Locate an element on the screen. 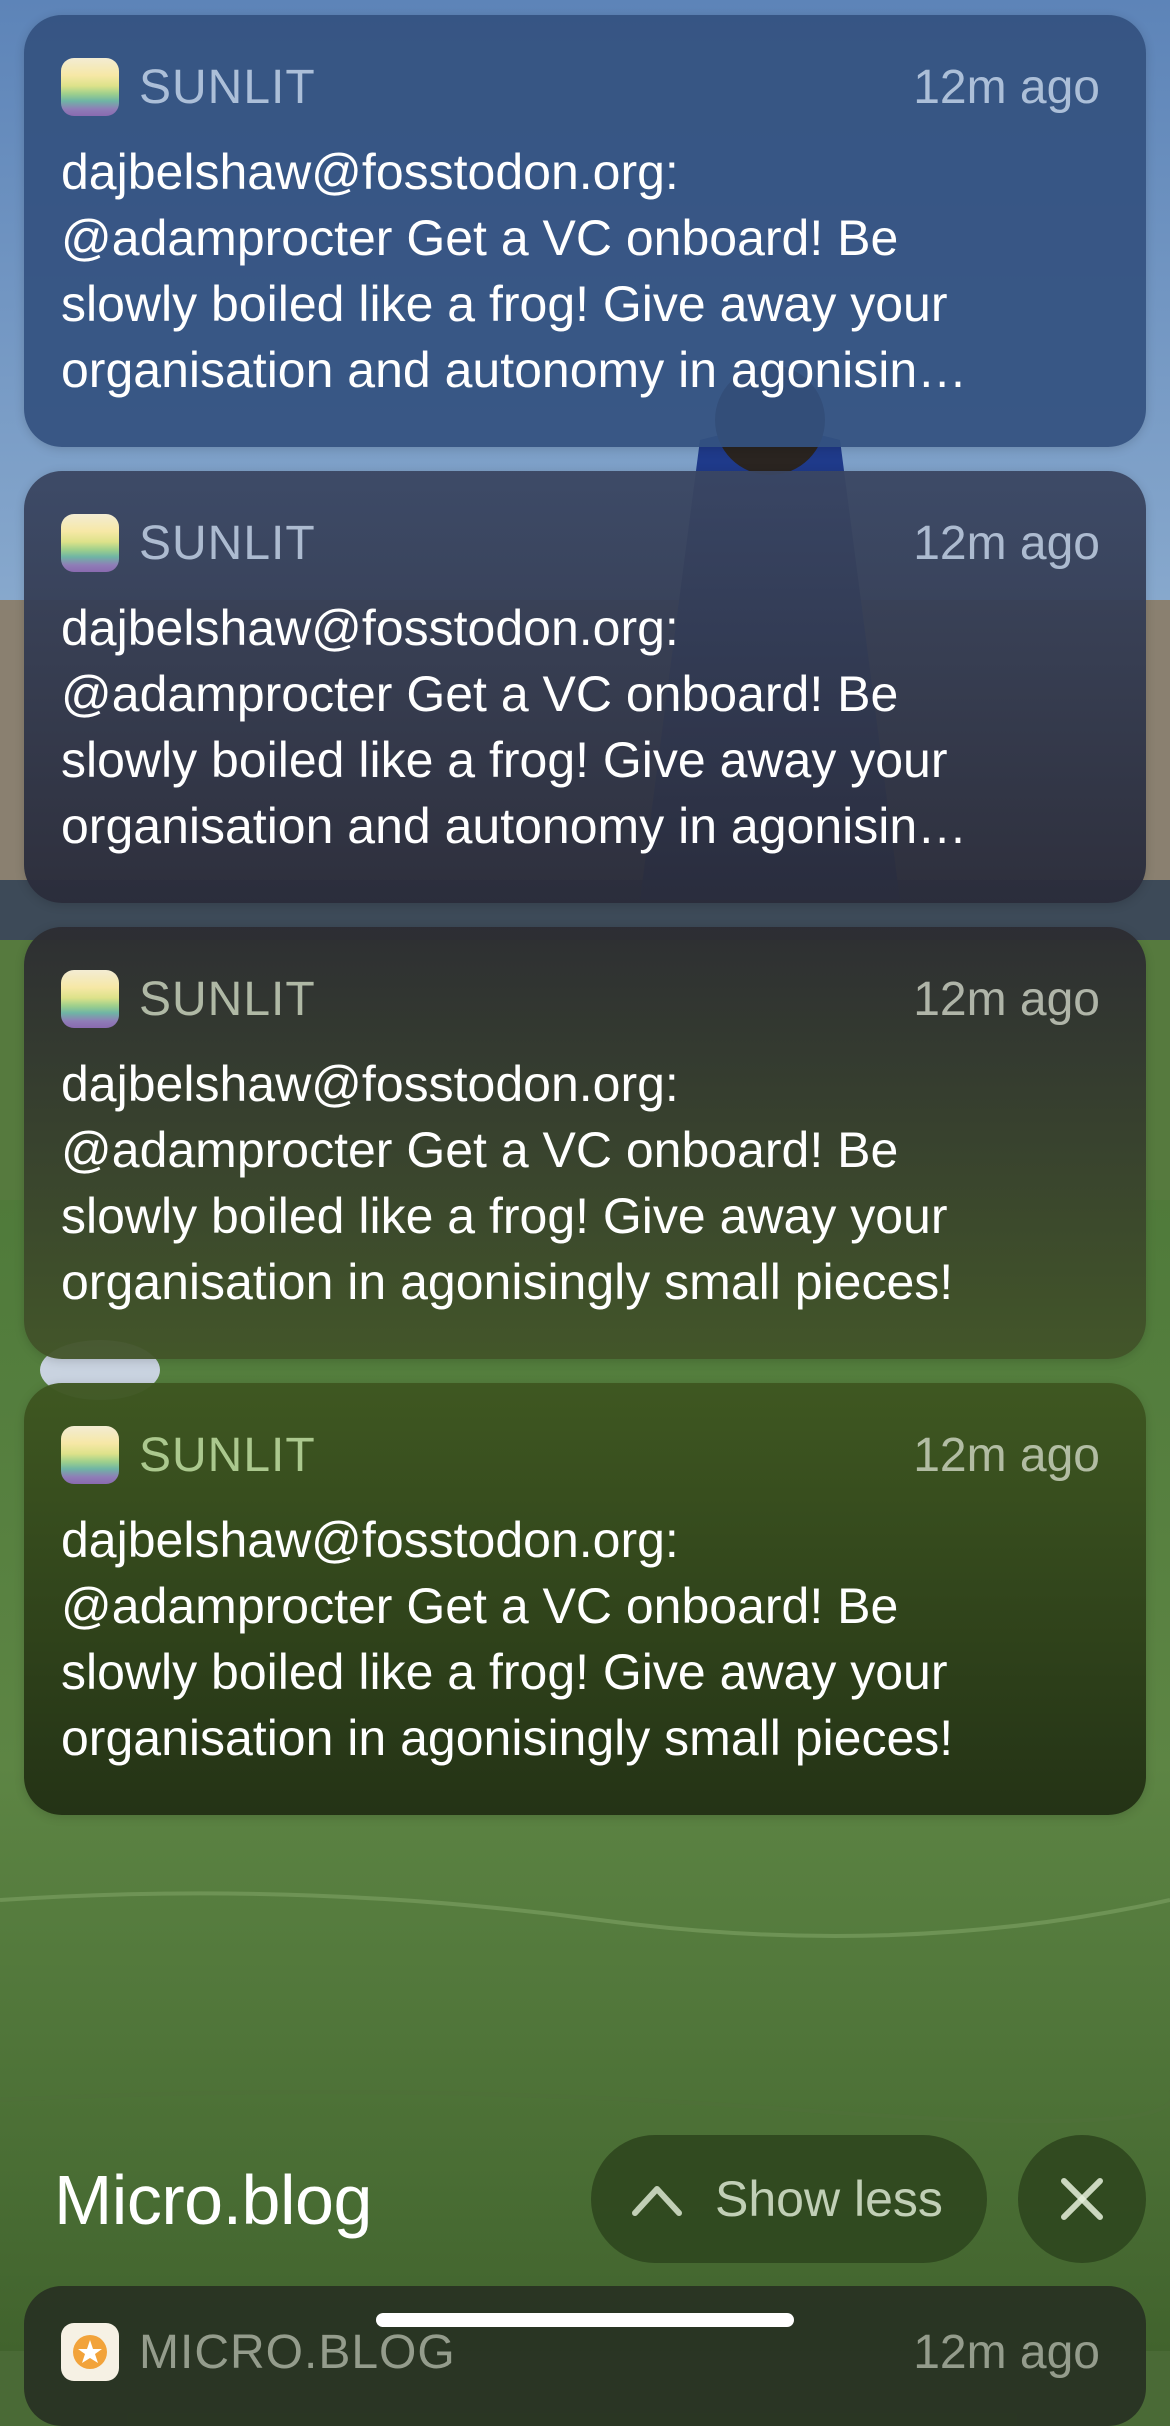  show-less-button: Show less is located at coordinates (789, 2199).